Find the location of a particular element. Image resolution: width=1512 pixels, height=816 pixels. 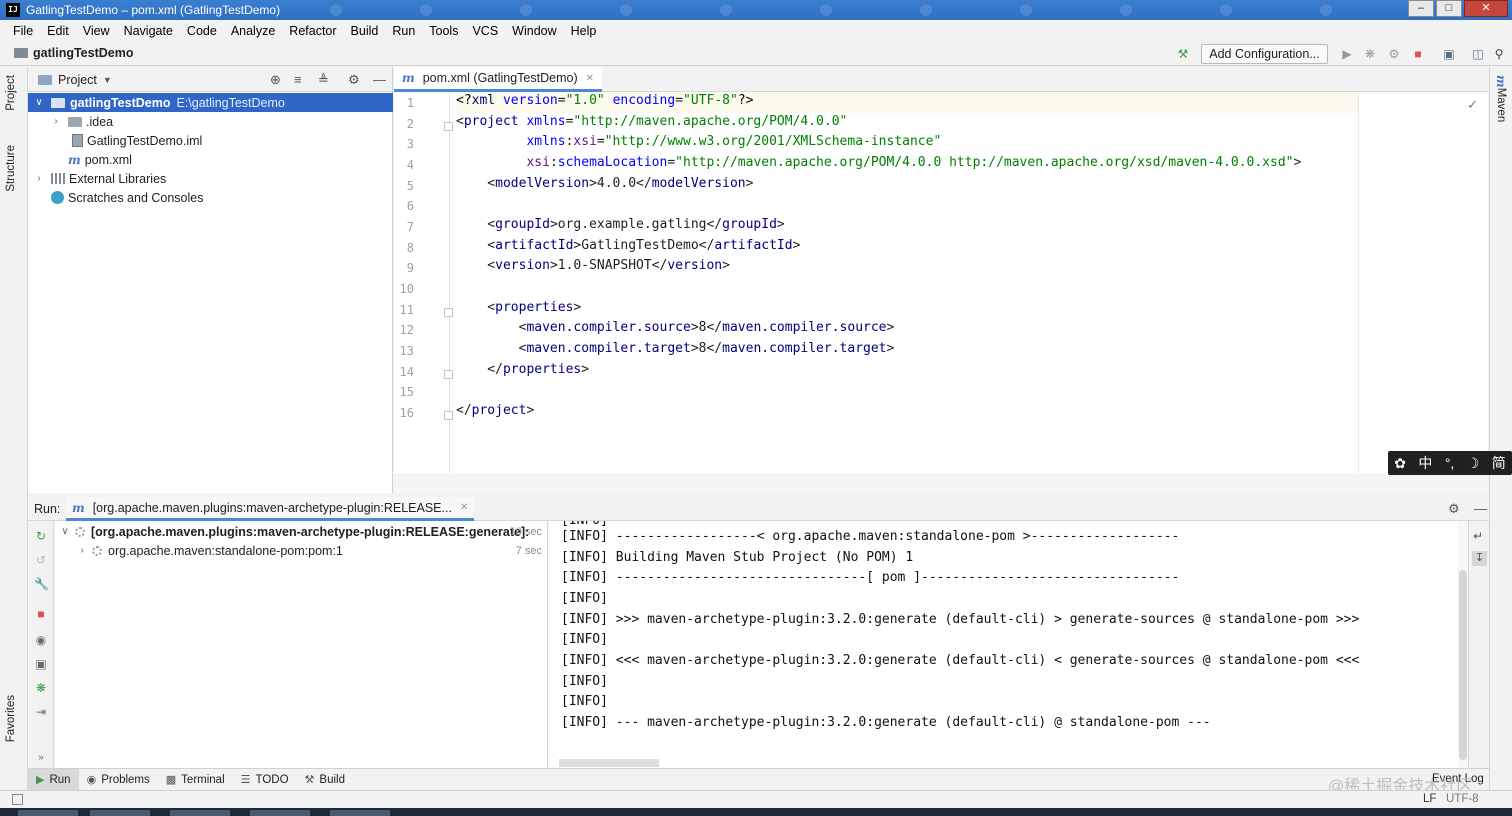

menu-vcs: VCS is located at coordinates (485, 31).